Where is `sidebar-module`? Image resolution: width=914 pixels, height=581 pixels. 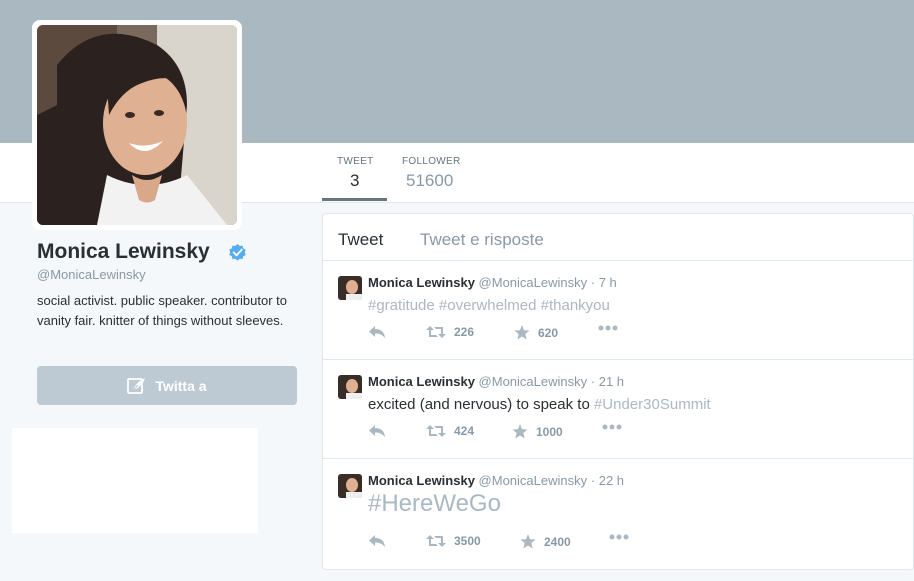 sidebar-module is located at coordinates (135, 480).